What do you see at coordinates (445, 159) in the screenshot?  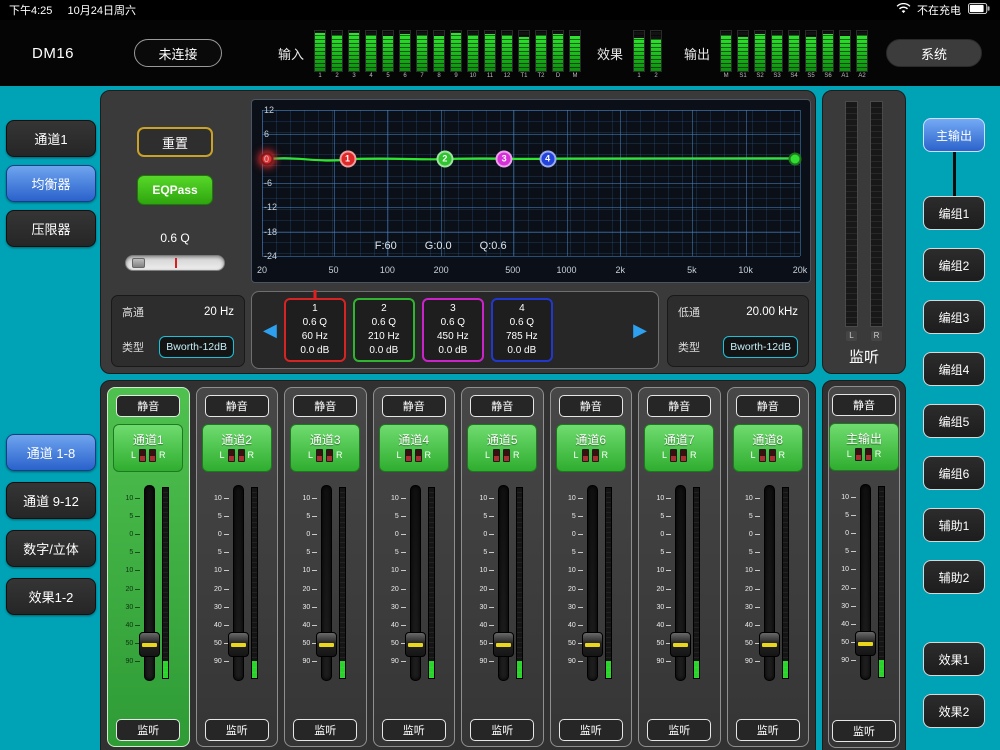 I see `eq-band-handle: 2` at bounding box center [445, 159].